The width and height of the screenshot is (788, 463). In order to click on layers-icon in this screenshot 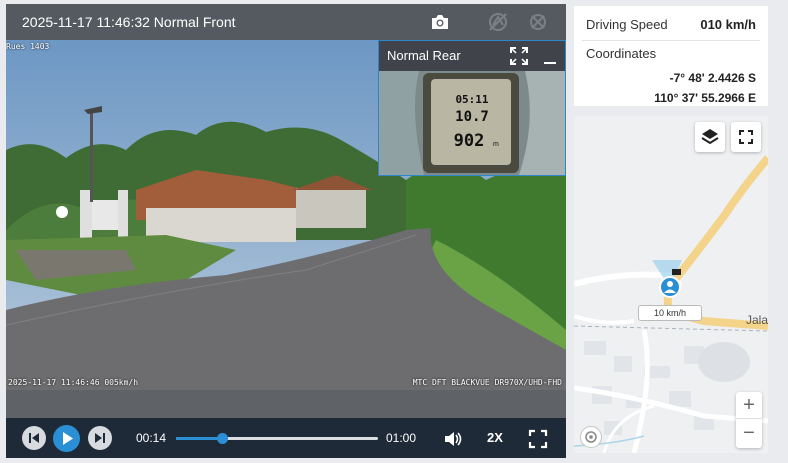, I will do `click(710, 137)`.